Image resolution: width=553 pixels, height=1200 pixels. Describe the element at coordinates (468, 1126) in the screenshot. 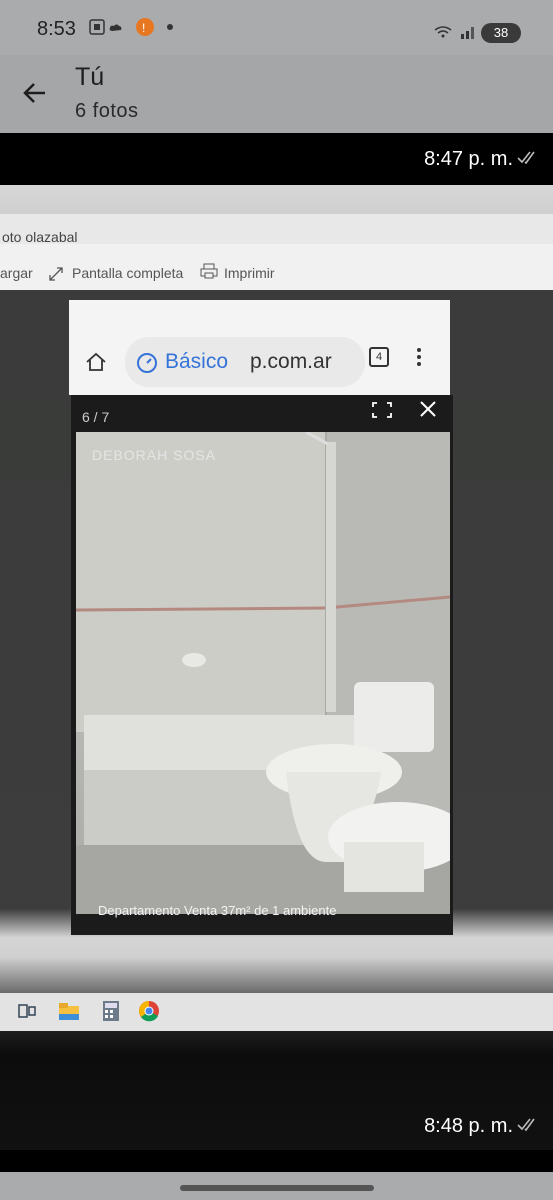

I see `message-time: 8:48 p. m.` at that location.